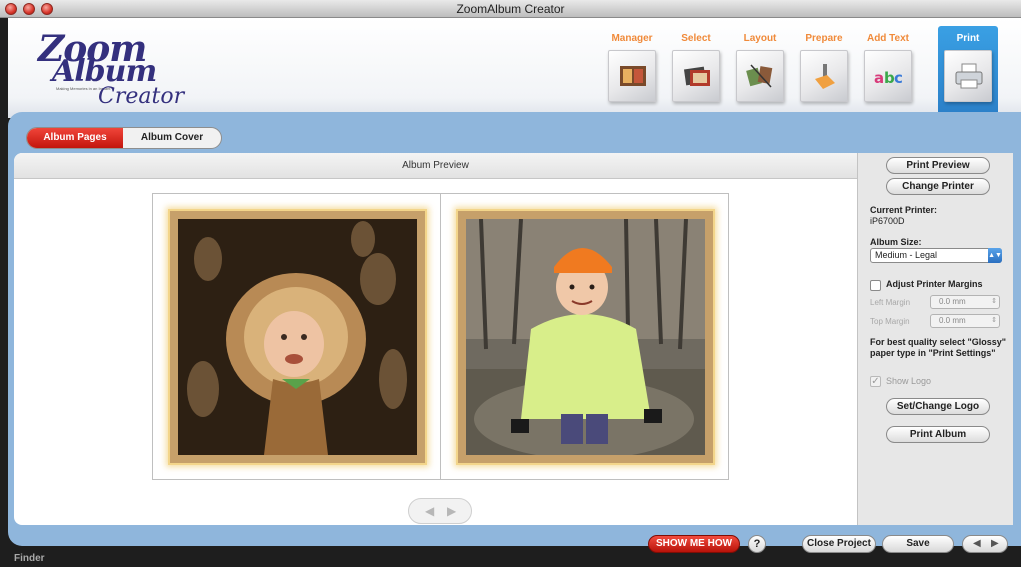 The image size is (1021, 567). I want to click on step-select: Select, so click(696, 66).